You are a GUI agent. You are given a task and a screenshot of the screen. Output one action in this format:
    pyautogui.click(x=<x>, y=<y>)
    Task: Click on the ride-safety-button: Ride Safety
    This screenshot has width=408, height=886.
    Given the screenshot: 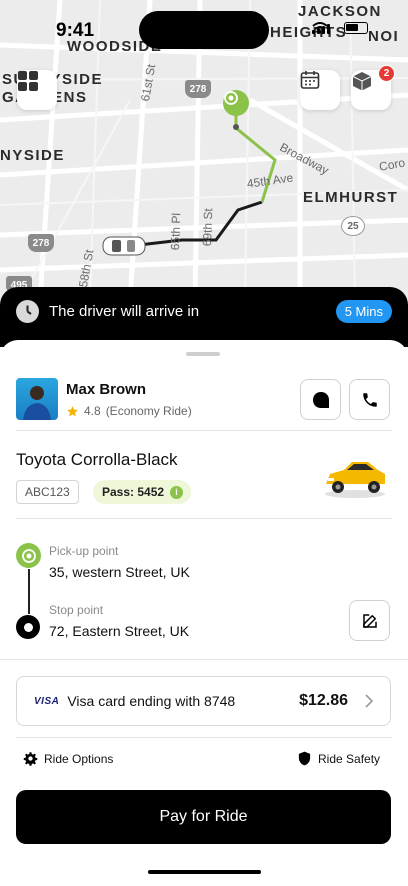 What is the action you would take?
    pyautogui.click(x=338, y=758)
    